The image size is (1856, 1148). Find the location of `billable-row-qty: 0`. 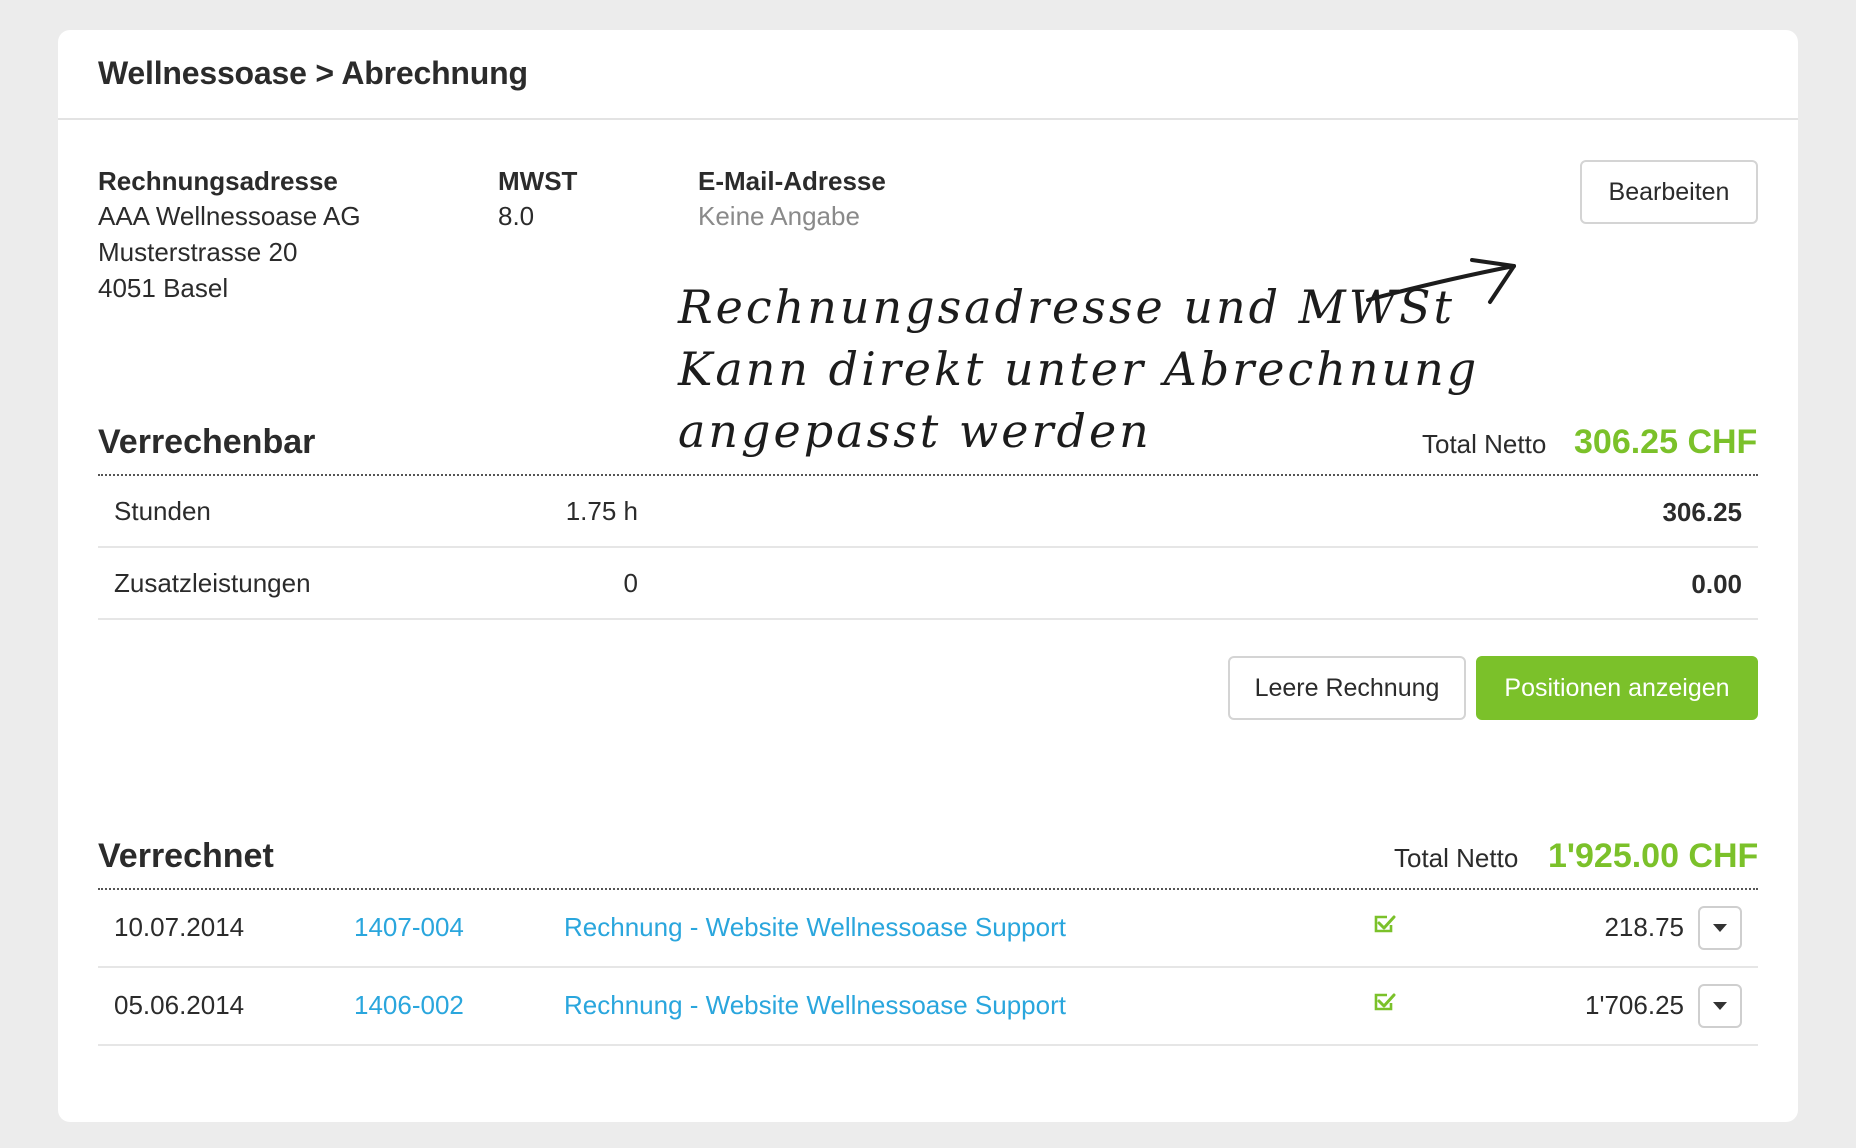

billable-row-qty: 0 is located at coordinates (630, 583).